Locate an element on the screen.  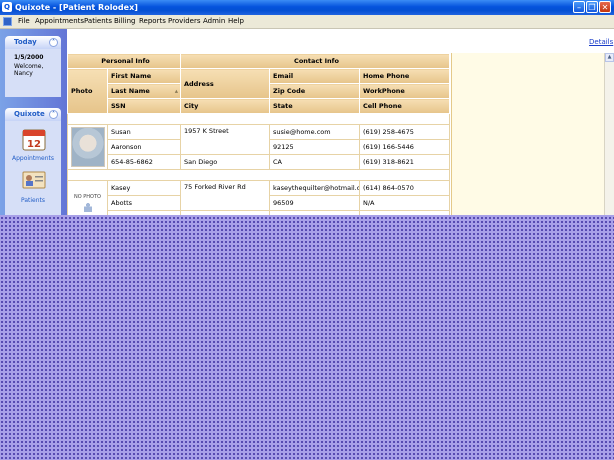
last-name-label: Last Name is located at coordinates (130, 91).